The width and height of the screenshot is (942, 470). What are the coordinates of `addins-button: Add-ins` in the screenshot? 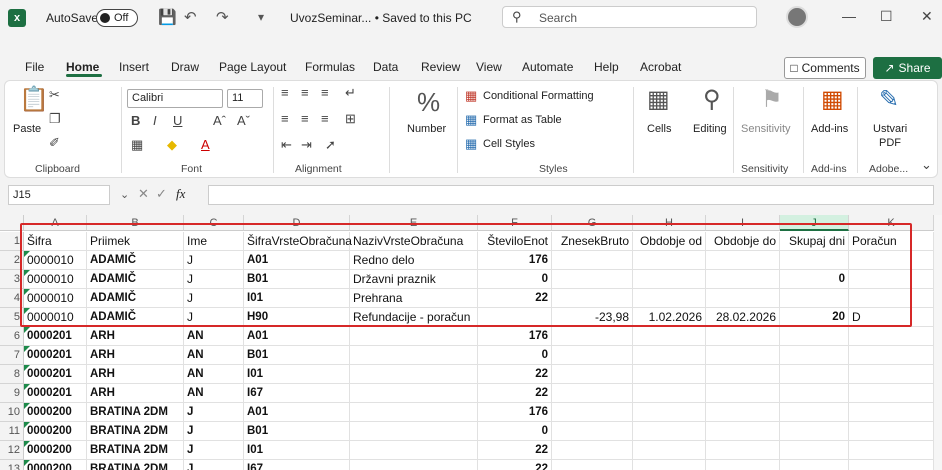 It's located at (829, 129).